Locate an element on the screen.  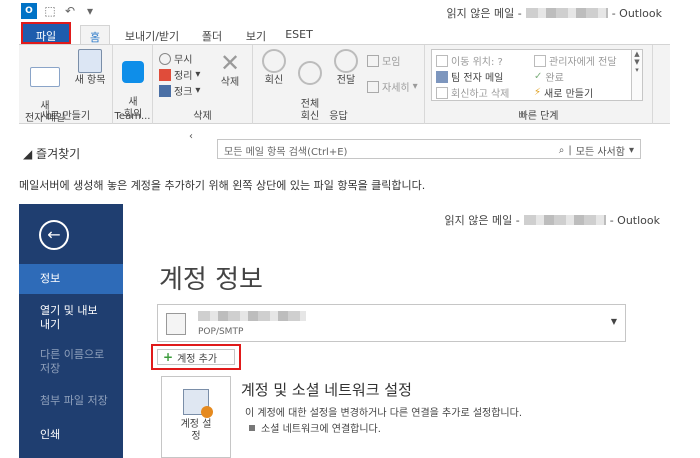
checkmark-icon: ✓ is located at coordinates (538, 76).